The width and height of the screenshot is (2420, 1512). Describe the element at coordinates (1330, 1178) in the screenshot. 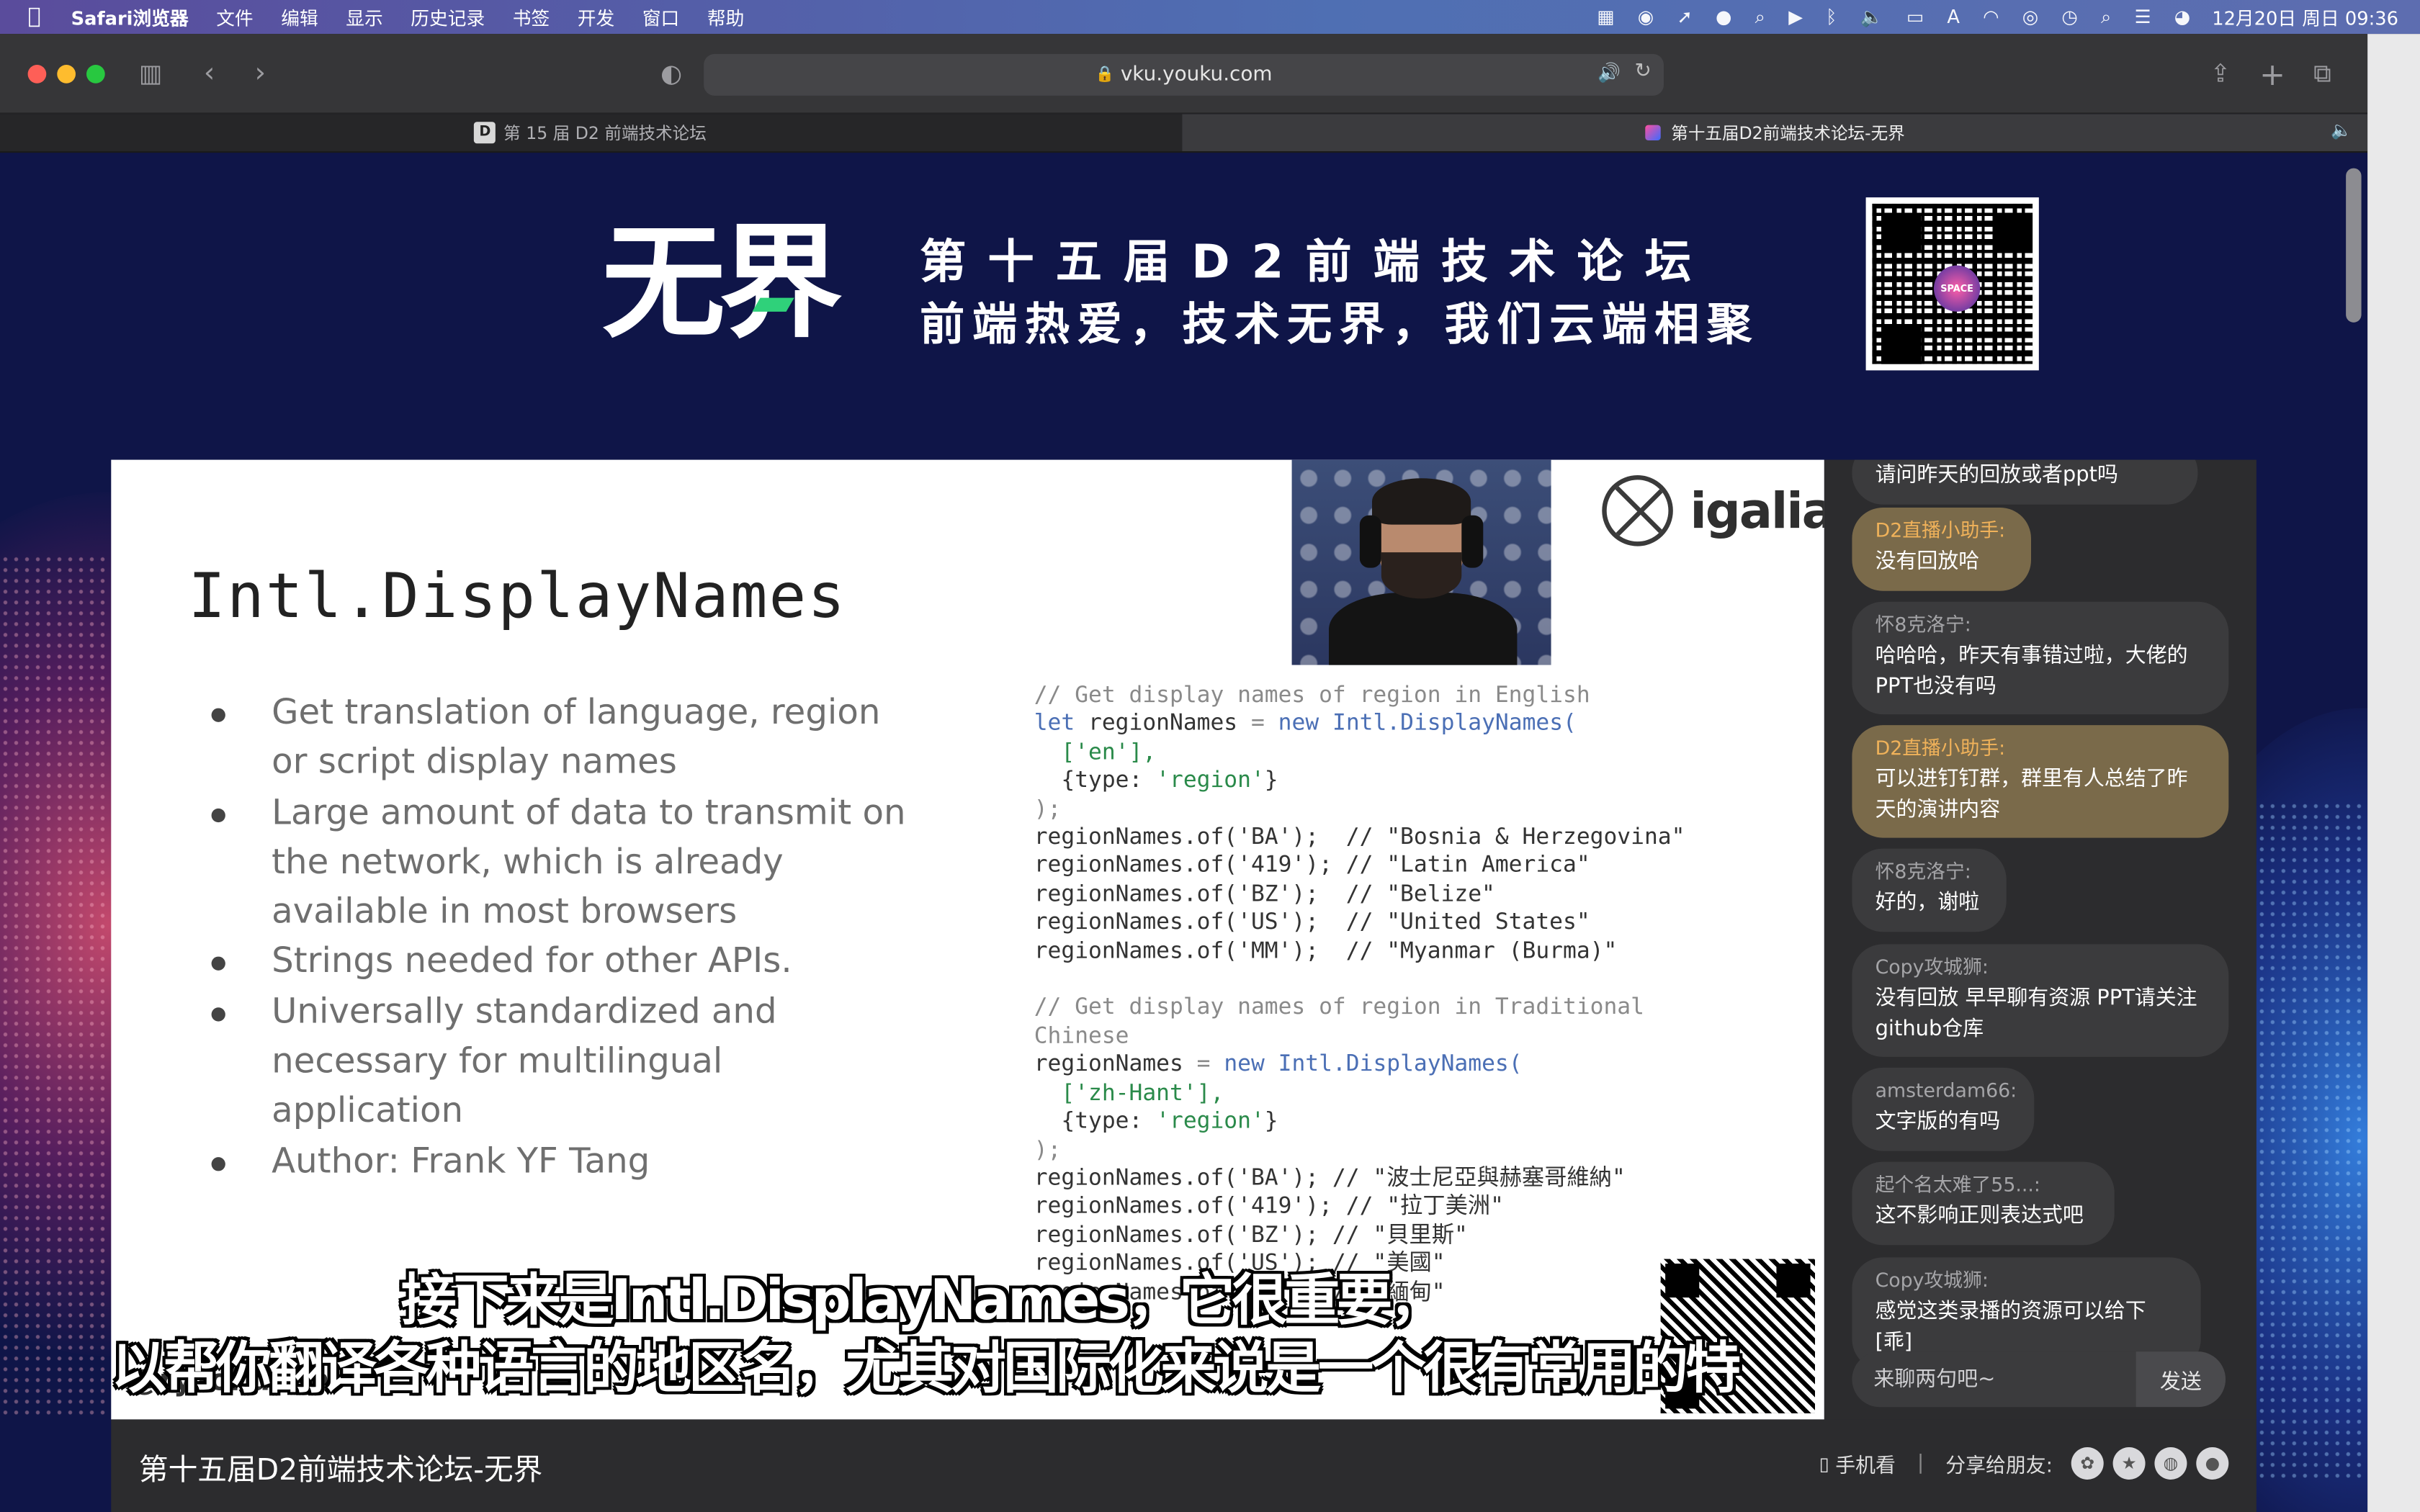

I see `code-line: regionNames.of('BA'); // "波士尼亞與赫塞哥維納"` at that location.